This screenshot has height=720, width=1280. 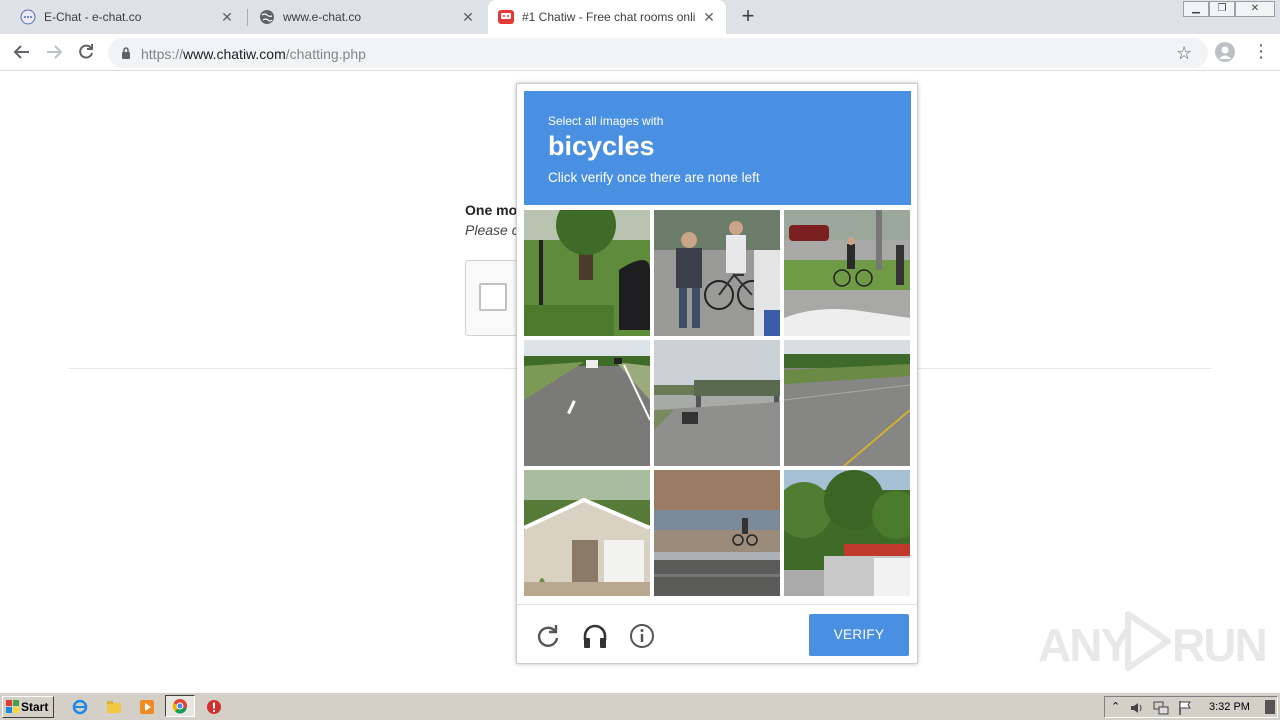 I want to click on url-text: https://www.chatiw.com/chatting.php, so click(x=253, y=54).